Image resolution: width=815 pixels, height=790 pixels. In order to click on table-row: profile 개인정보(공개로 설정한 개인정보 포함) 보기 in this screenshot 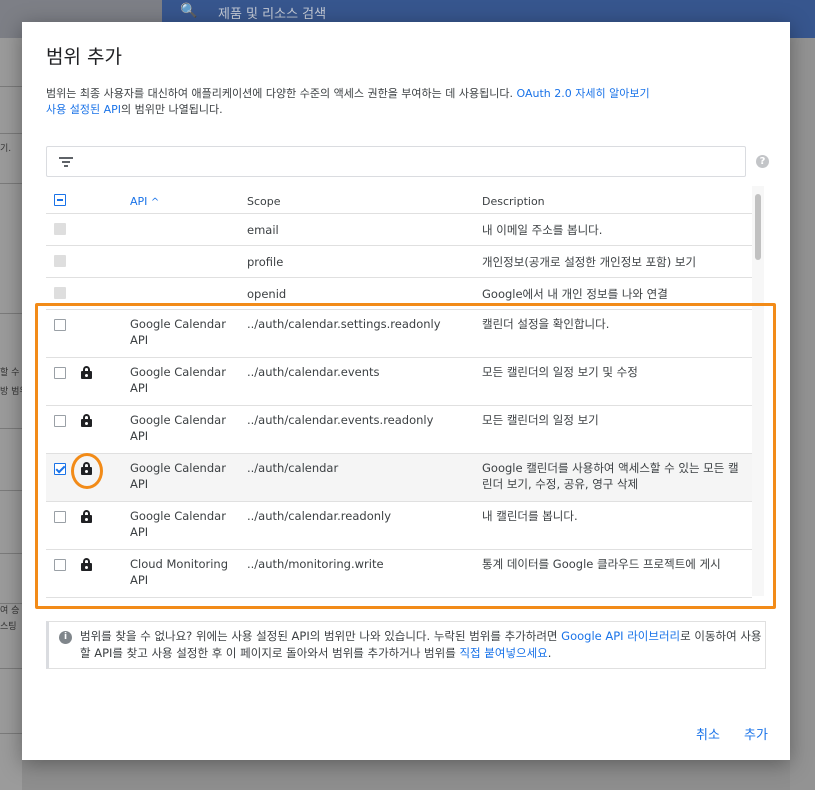, I will do `click(399, 262)`.